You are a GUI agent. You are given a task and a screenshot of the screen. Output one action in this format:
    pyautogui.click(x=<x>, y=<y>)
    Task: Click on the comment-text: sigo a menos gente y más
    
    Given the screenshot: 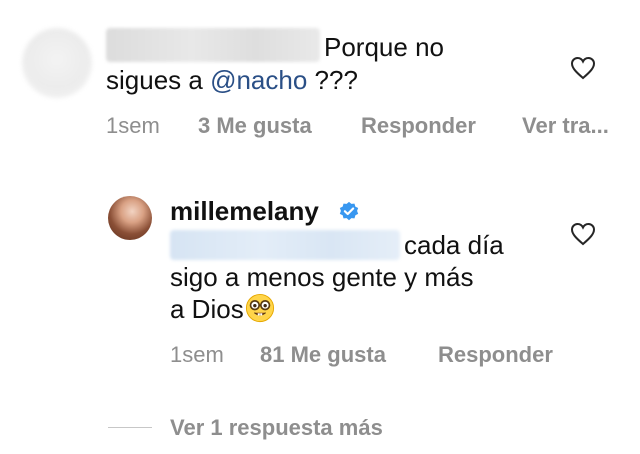 What is the action you would take?
    pyautogui.click(x=322, y=277)
    